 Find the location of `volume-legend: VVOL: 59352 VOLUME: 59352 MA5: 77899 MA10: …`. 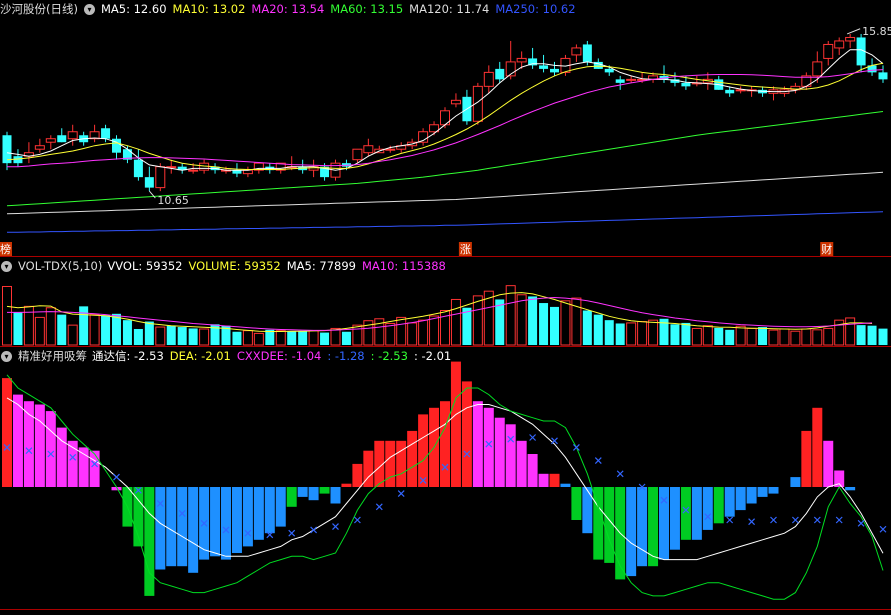

volume-legend: VVOL: 59352 VOLUME: 59352 MA5: 77899 MA10: … is located at coordinates (276, 266).